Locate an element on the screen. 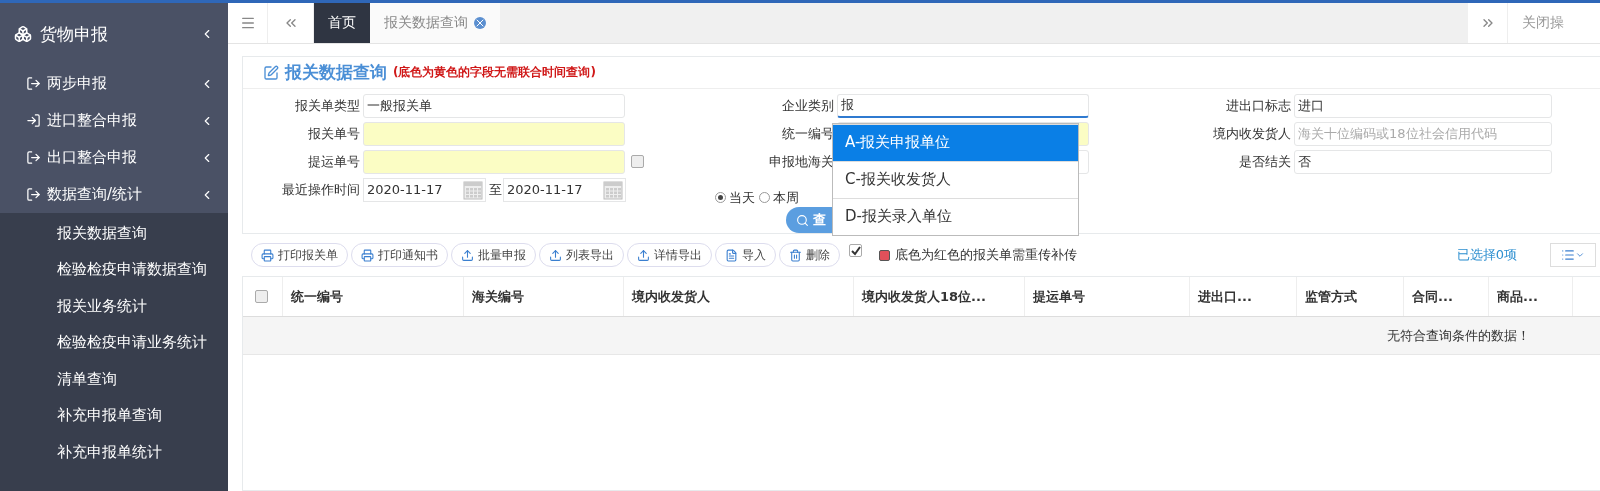  column-header: 统一编号 is located at coordinates (373, 296).